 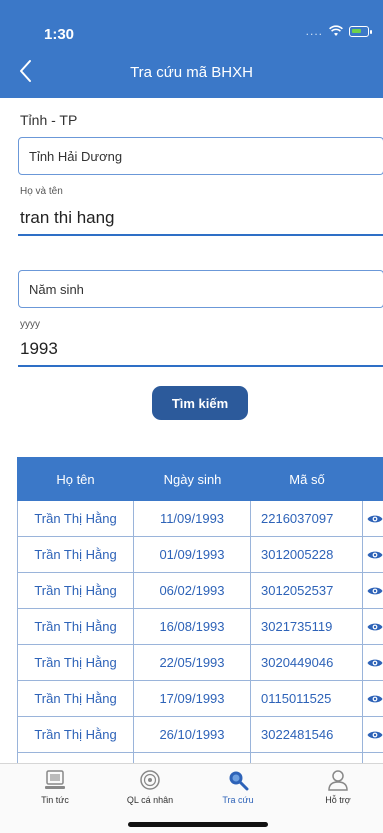 I want to click on tab-news-label: Tin tức, so click(x=55, y=800).